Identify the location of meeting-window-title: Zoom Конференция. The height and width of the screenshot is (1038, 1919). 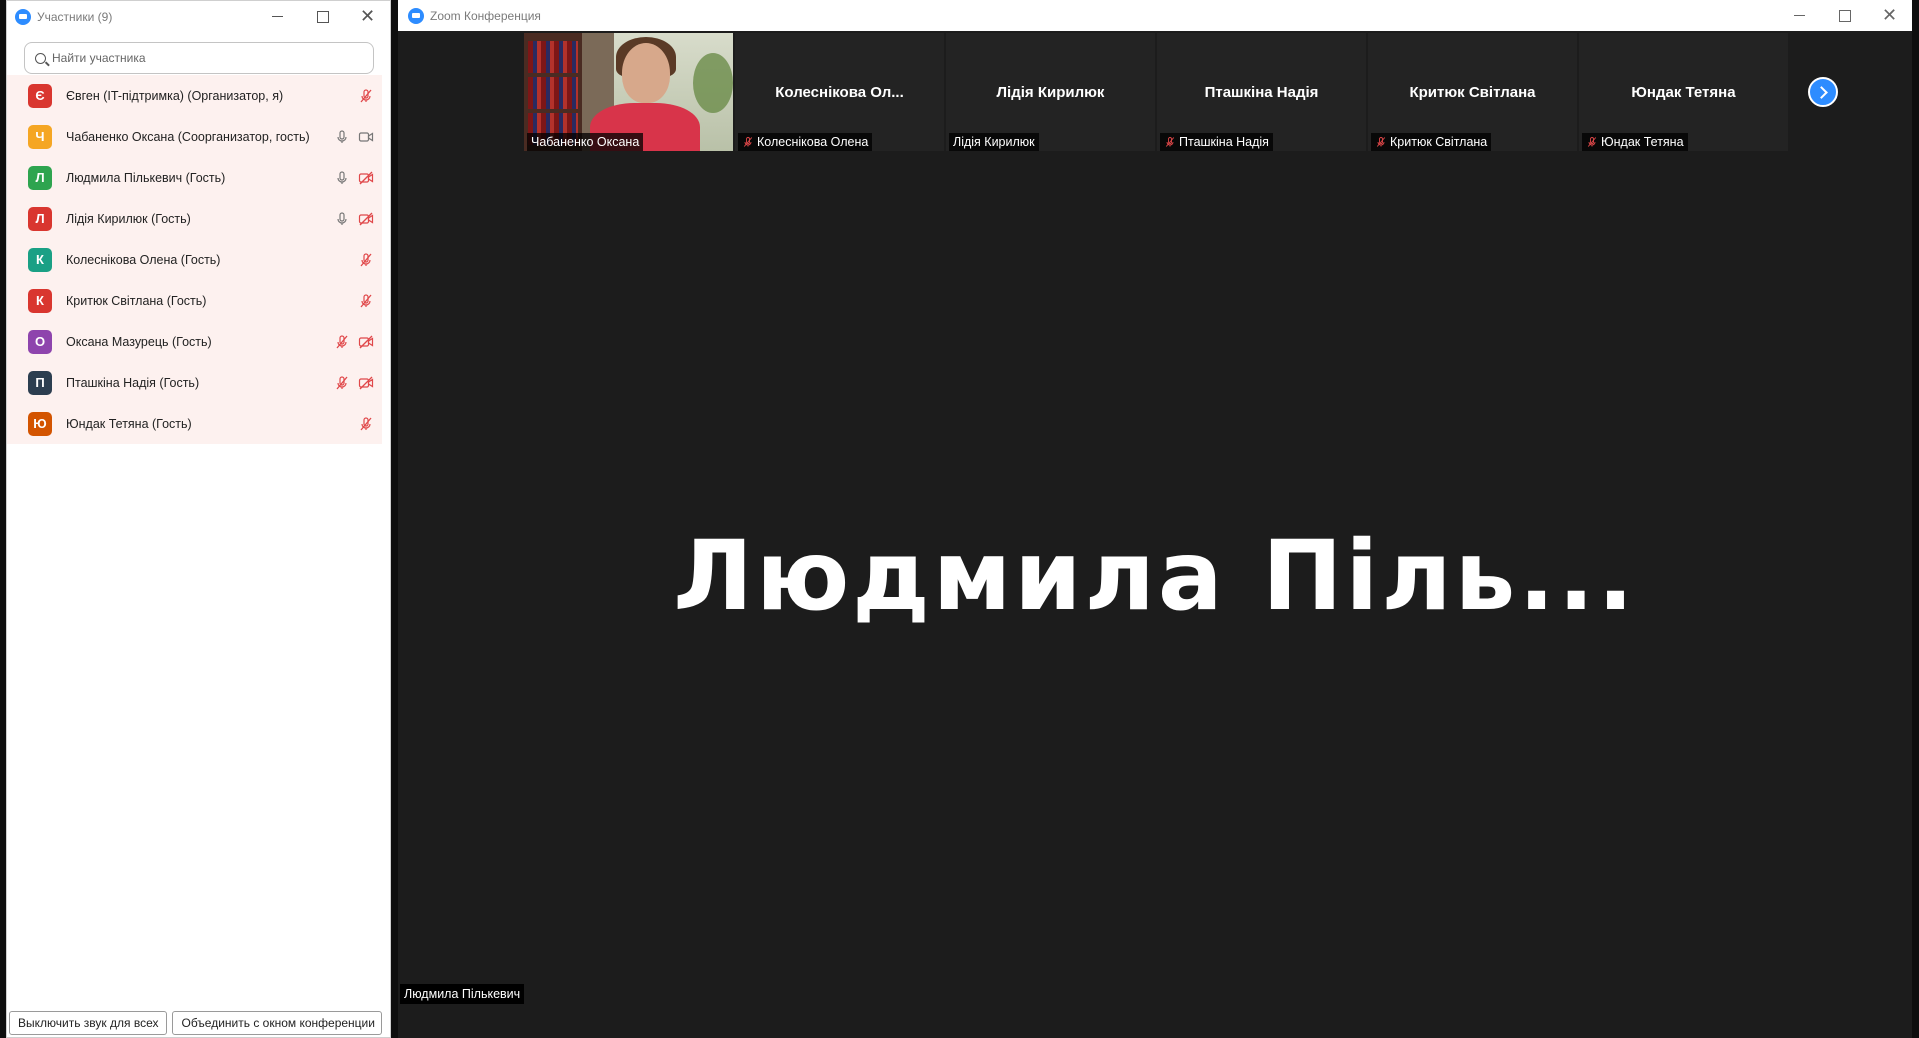
(485, 15).